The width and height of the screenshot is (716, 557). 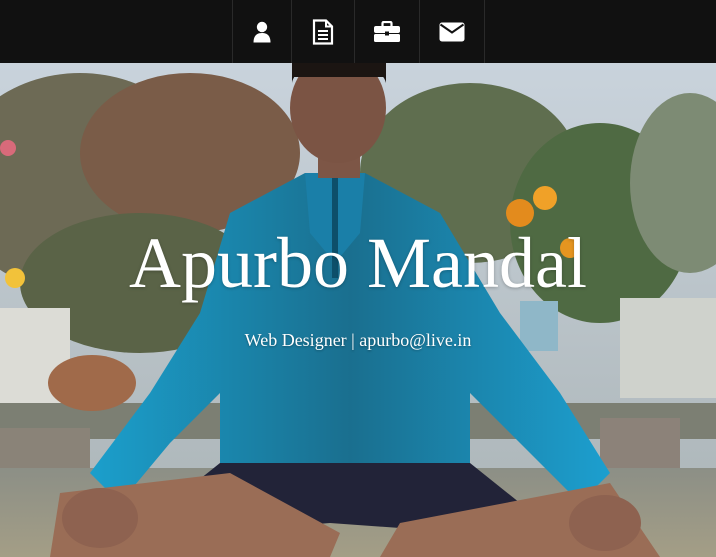 I want to click on document-icon, so click(x=322, y=31).